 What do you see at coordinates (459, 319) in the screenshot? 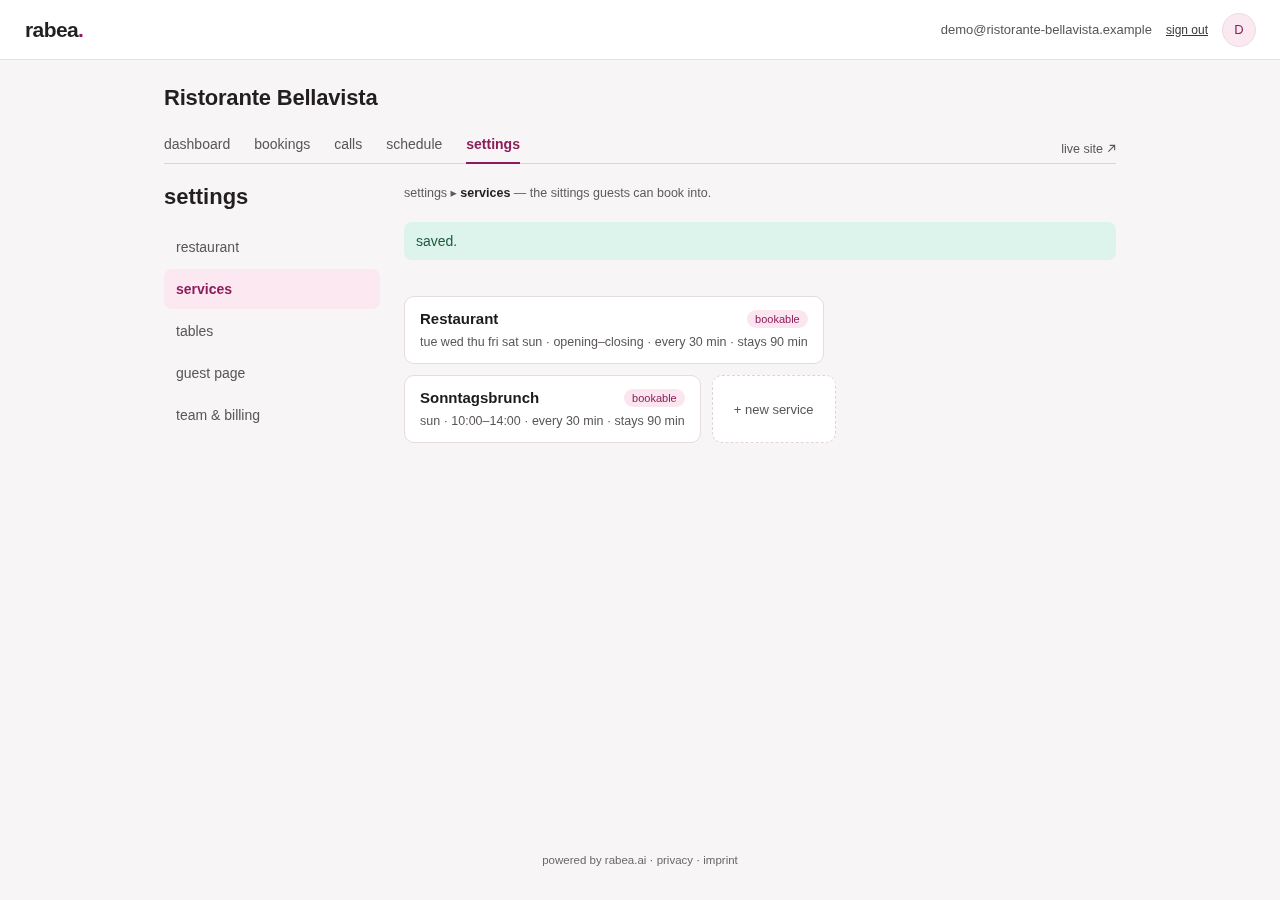
I see `service-name: Restaurant` at bounding box center [459, 319].